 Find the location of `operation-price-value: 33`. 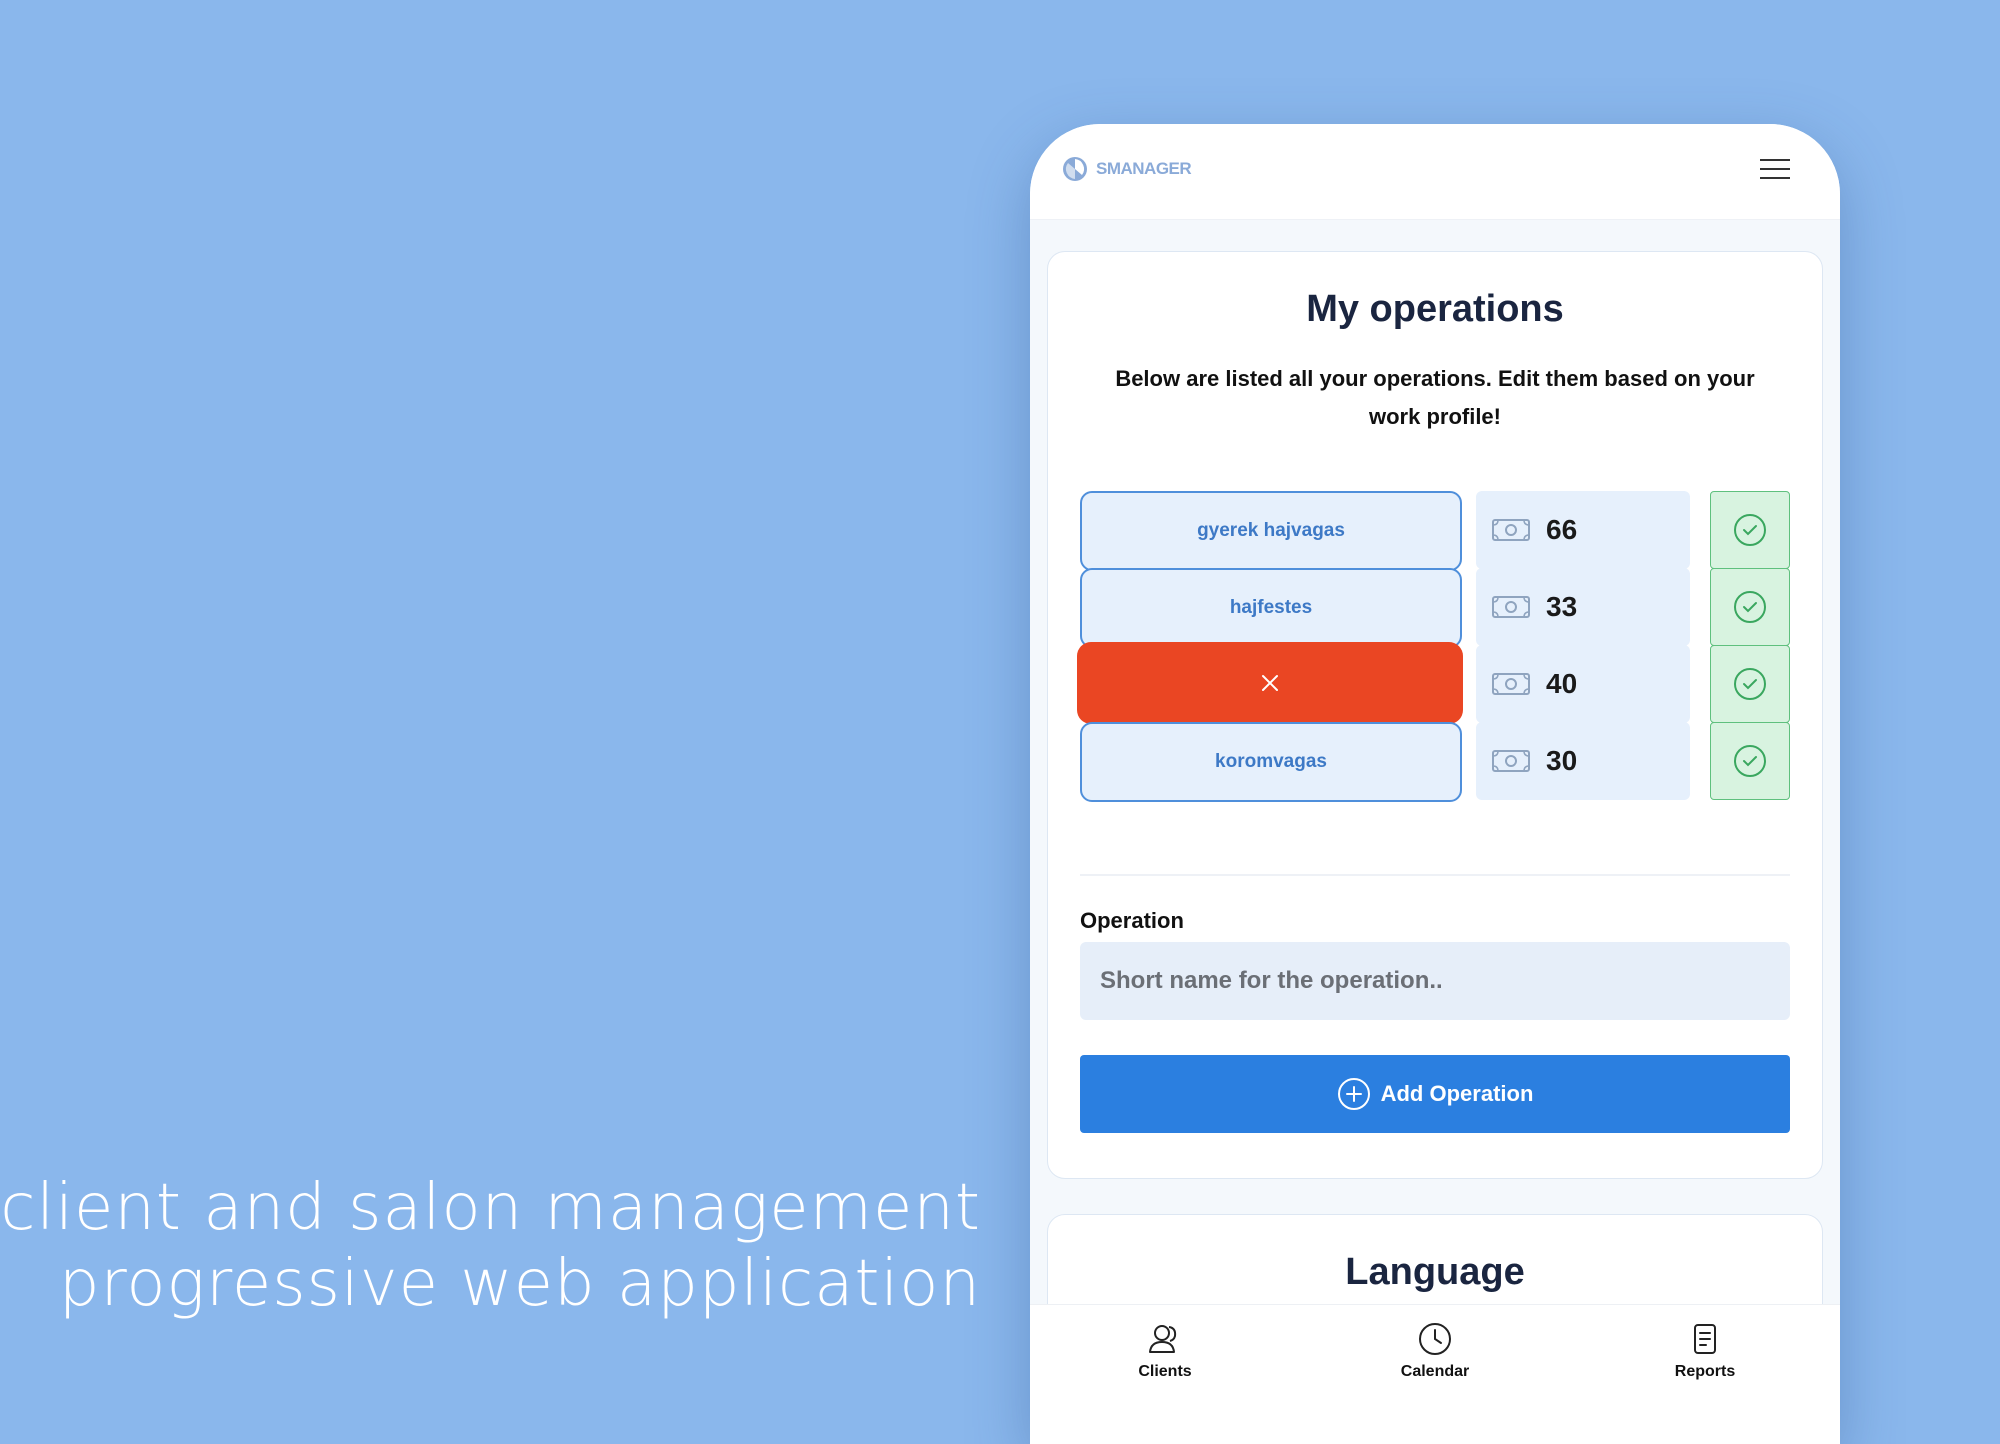

operation-price-value: 33 is located at coordinates (1562, 606).